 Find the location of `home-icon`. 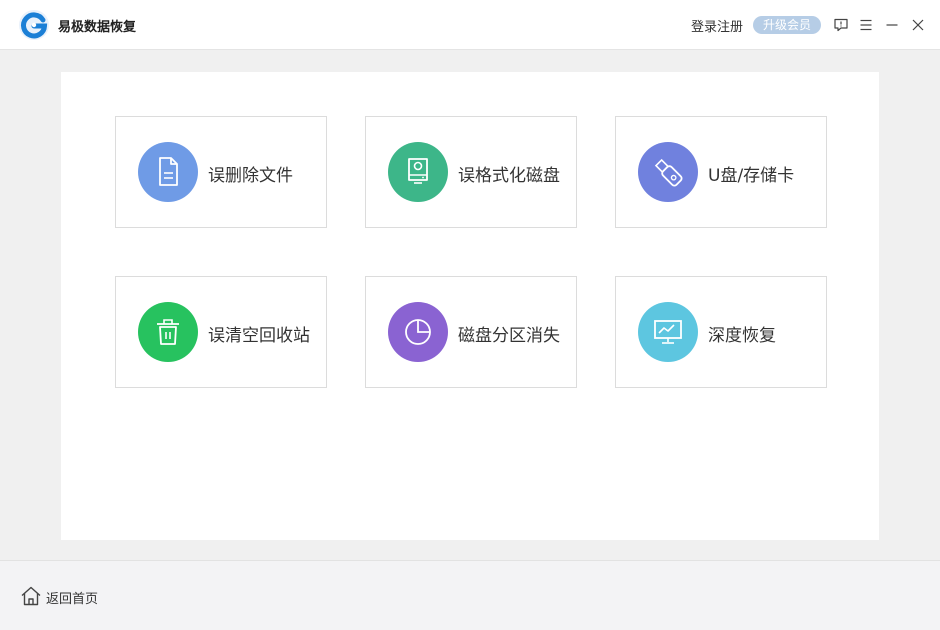

home-icon is located at coordinates (31, 596).